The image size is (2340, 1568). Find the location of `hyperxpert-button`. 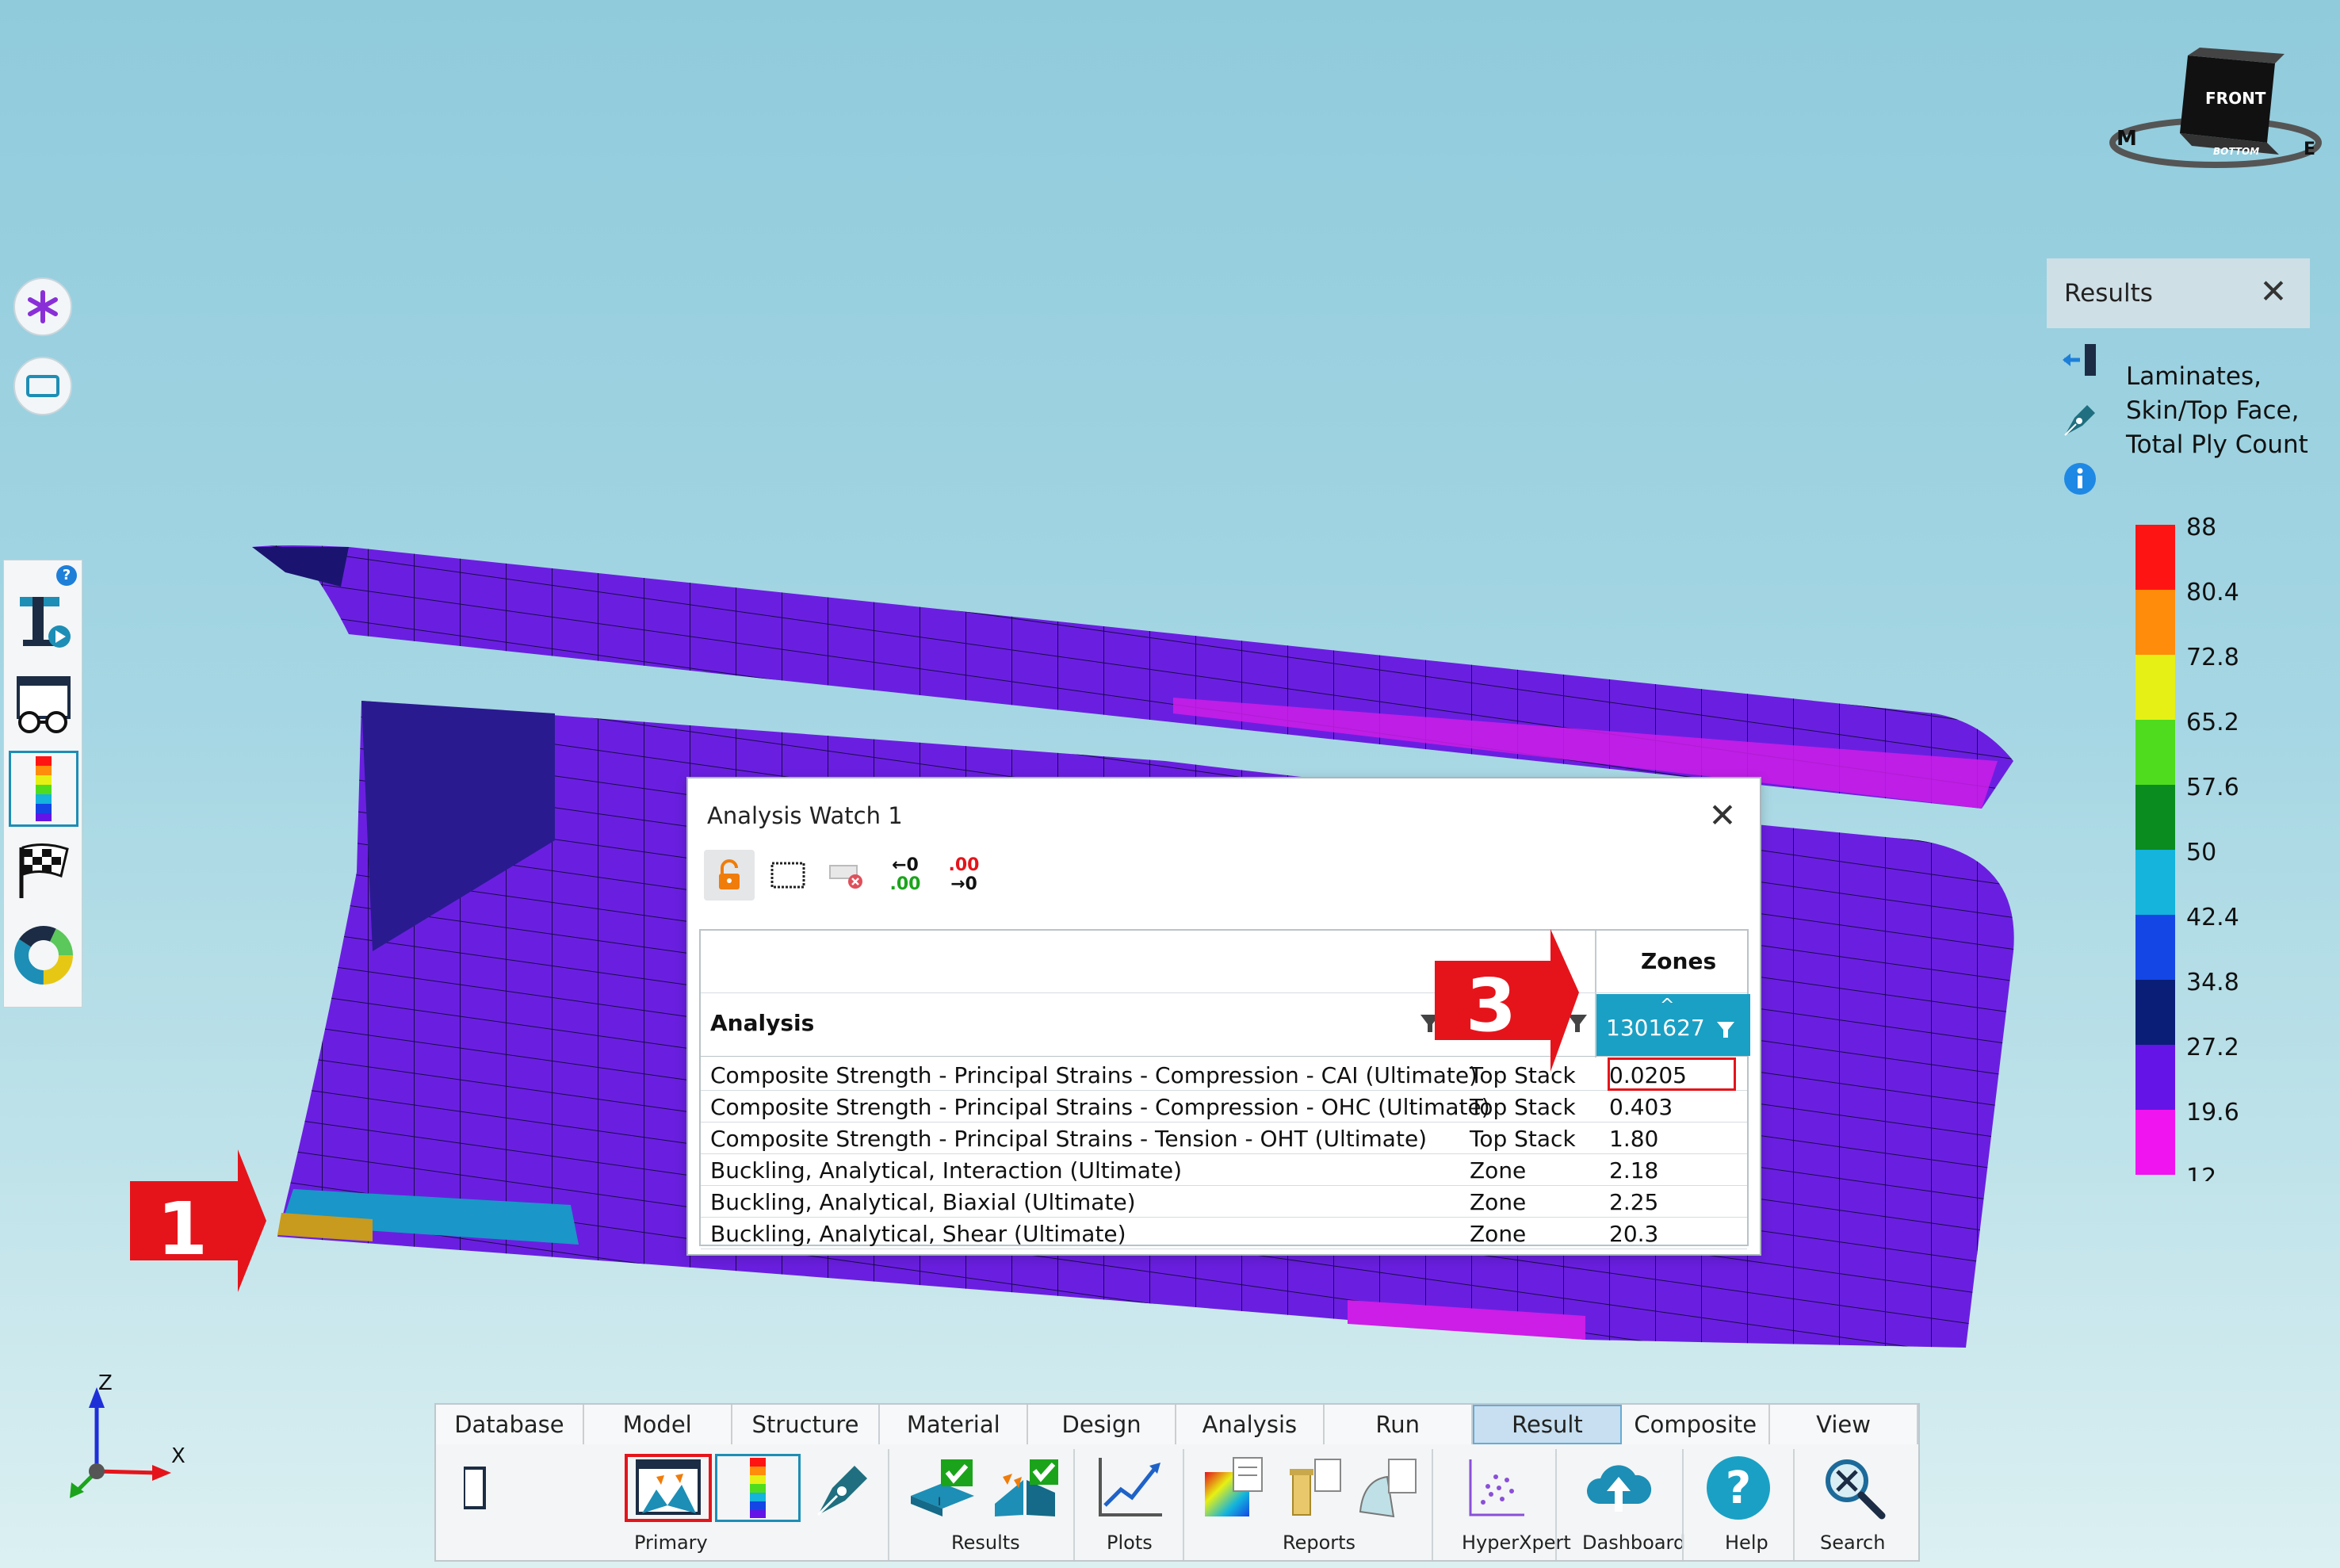

hyperxpert-button is located at coordinates (1495, 1488).